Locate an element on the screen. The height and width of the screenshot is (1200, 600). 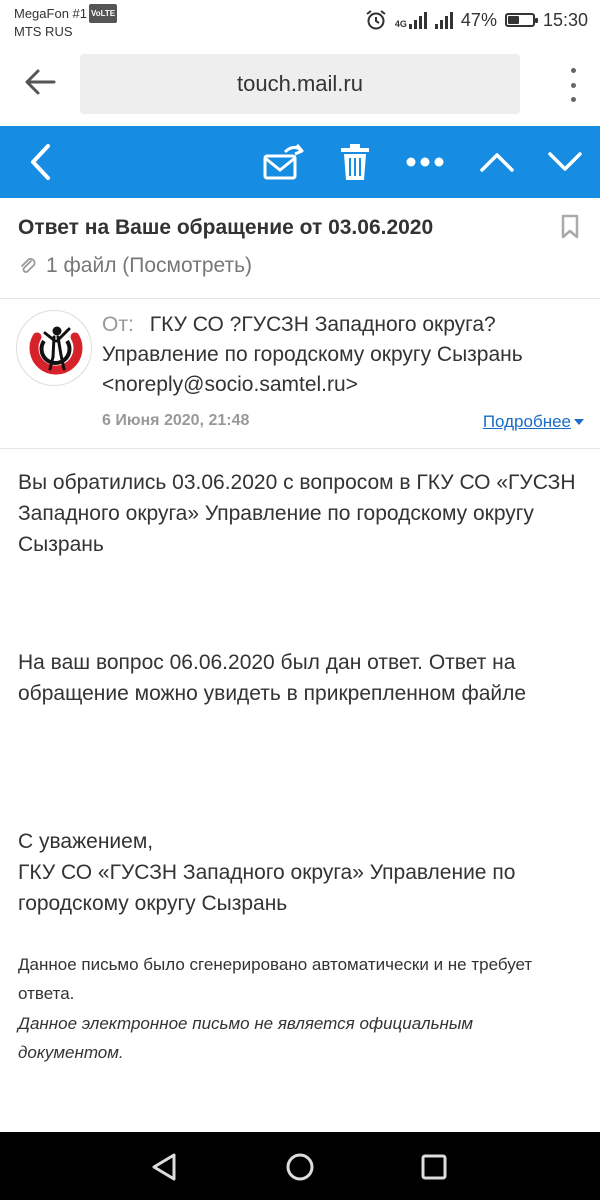
message-date: 6 Июня 2020, 21:48 is located at coordinates (176, 420).